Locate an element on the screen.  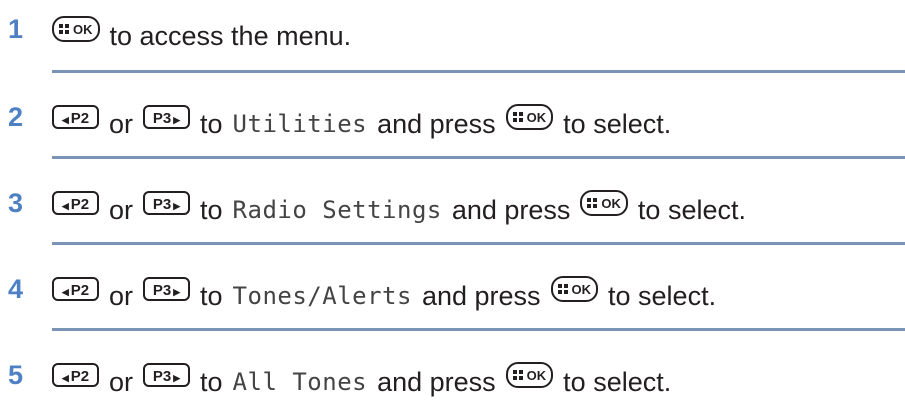
step-text: ◀ P2 or P3 ▶ to All Tones and press OK to select. is located at coordinates (361, 381).